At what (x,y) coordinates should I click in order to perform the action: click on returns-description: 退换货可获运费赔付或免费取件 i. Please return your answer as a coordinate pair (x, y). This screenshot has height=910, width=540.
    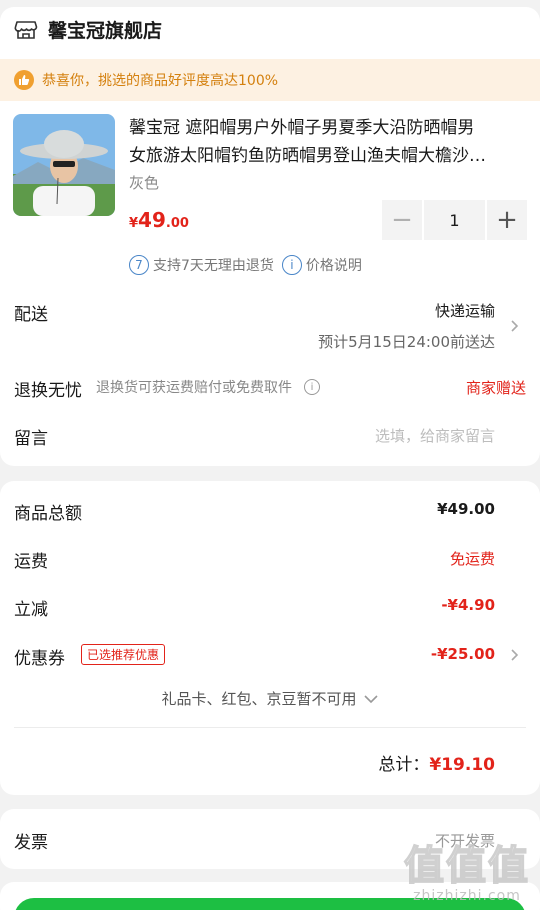
    Looking at the image, I should click on (208, 387).